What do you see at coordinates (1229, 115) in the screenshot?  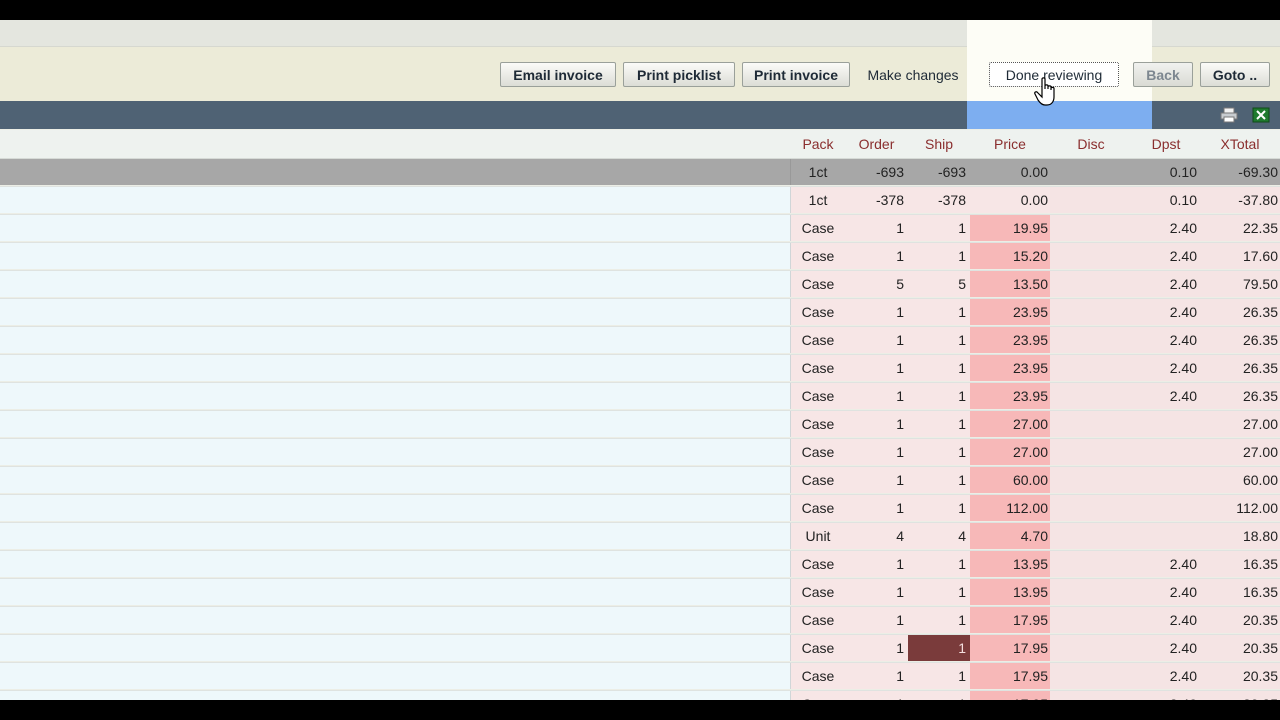 I see `printer-icon` at bounding box center [1229, 115].